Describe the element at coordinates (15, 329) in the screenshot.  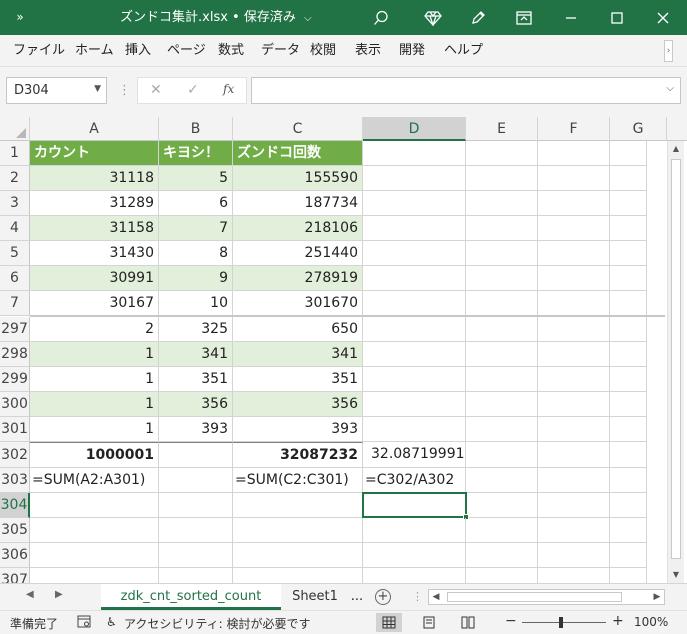
I see `row-header: 297` at that location.